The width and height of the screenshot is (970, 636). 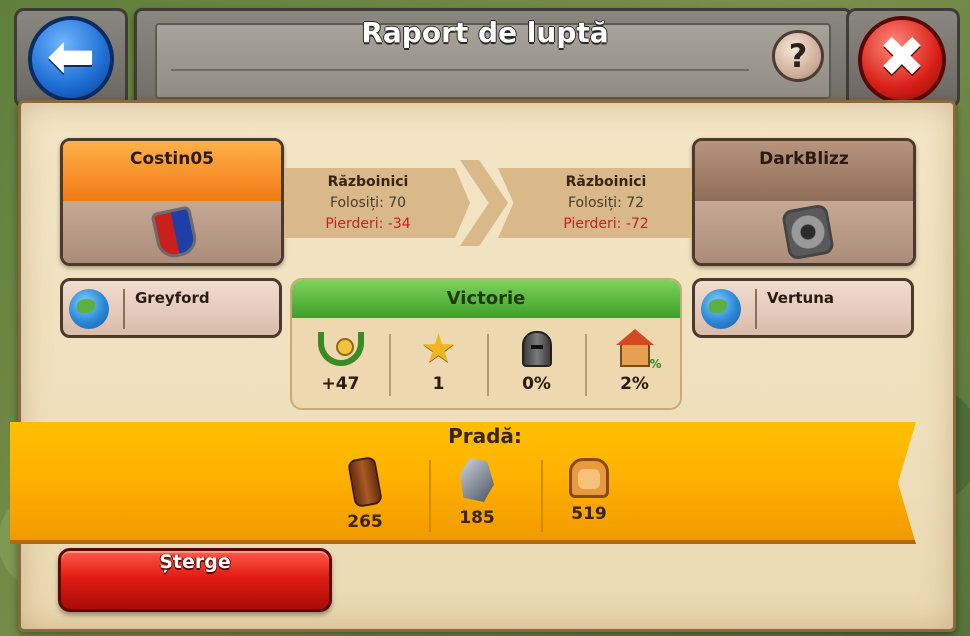 What do you see at coordinates (803, 308) in the screenshot?
I see `defender-castle: Vertuna` at bounding box center [803, 308].